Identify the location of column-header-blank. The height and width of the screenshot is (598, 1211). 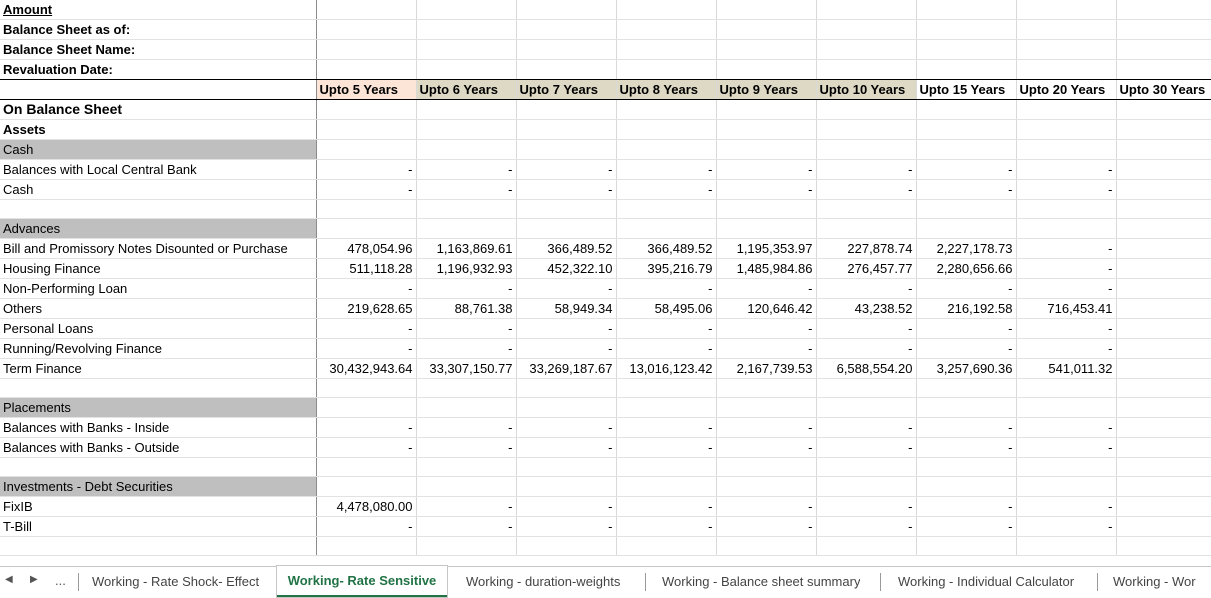
(158, 89).